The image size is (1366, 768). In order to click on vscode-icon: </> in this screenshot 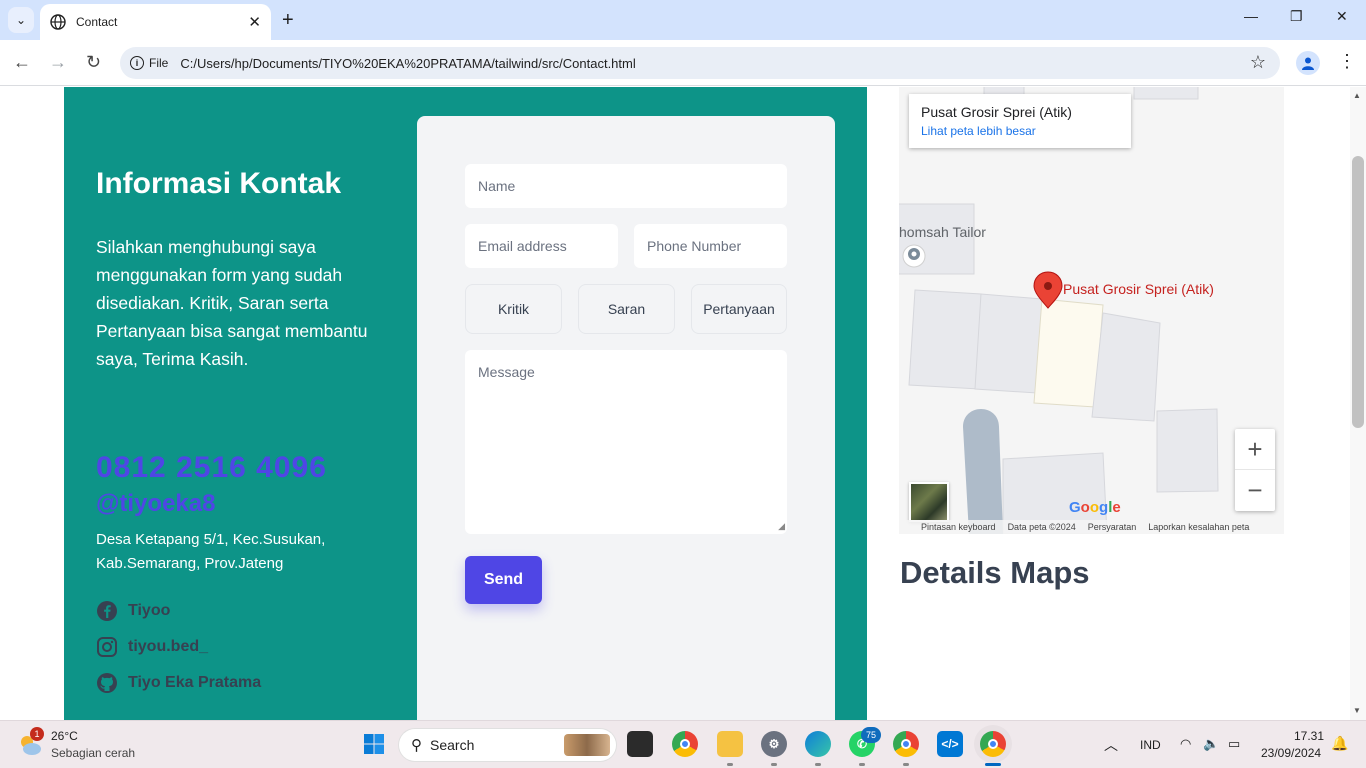, I will do `click(950, 744)`.